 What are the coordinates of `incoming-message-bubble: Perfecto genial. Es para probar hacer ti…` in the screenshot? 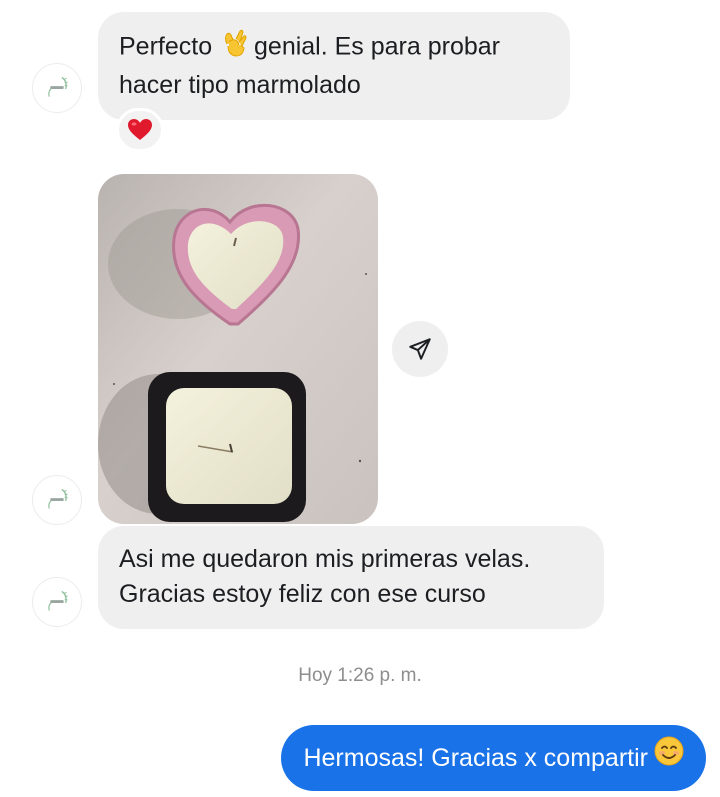 It's located at (334, 66).